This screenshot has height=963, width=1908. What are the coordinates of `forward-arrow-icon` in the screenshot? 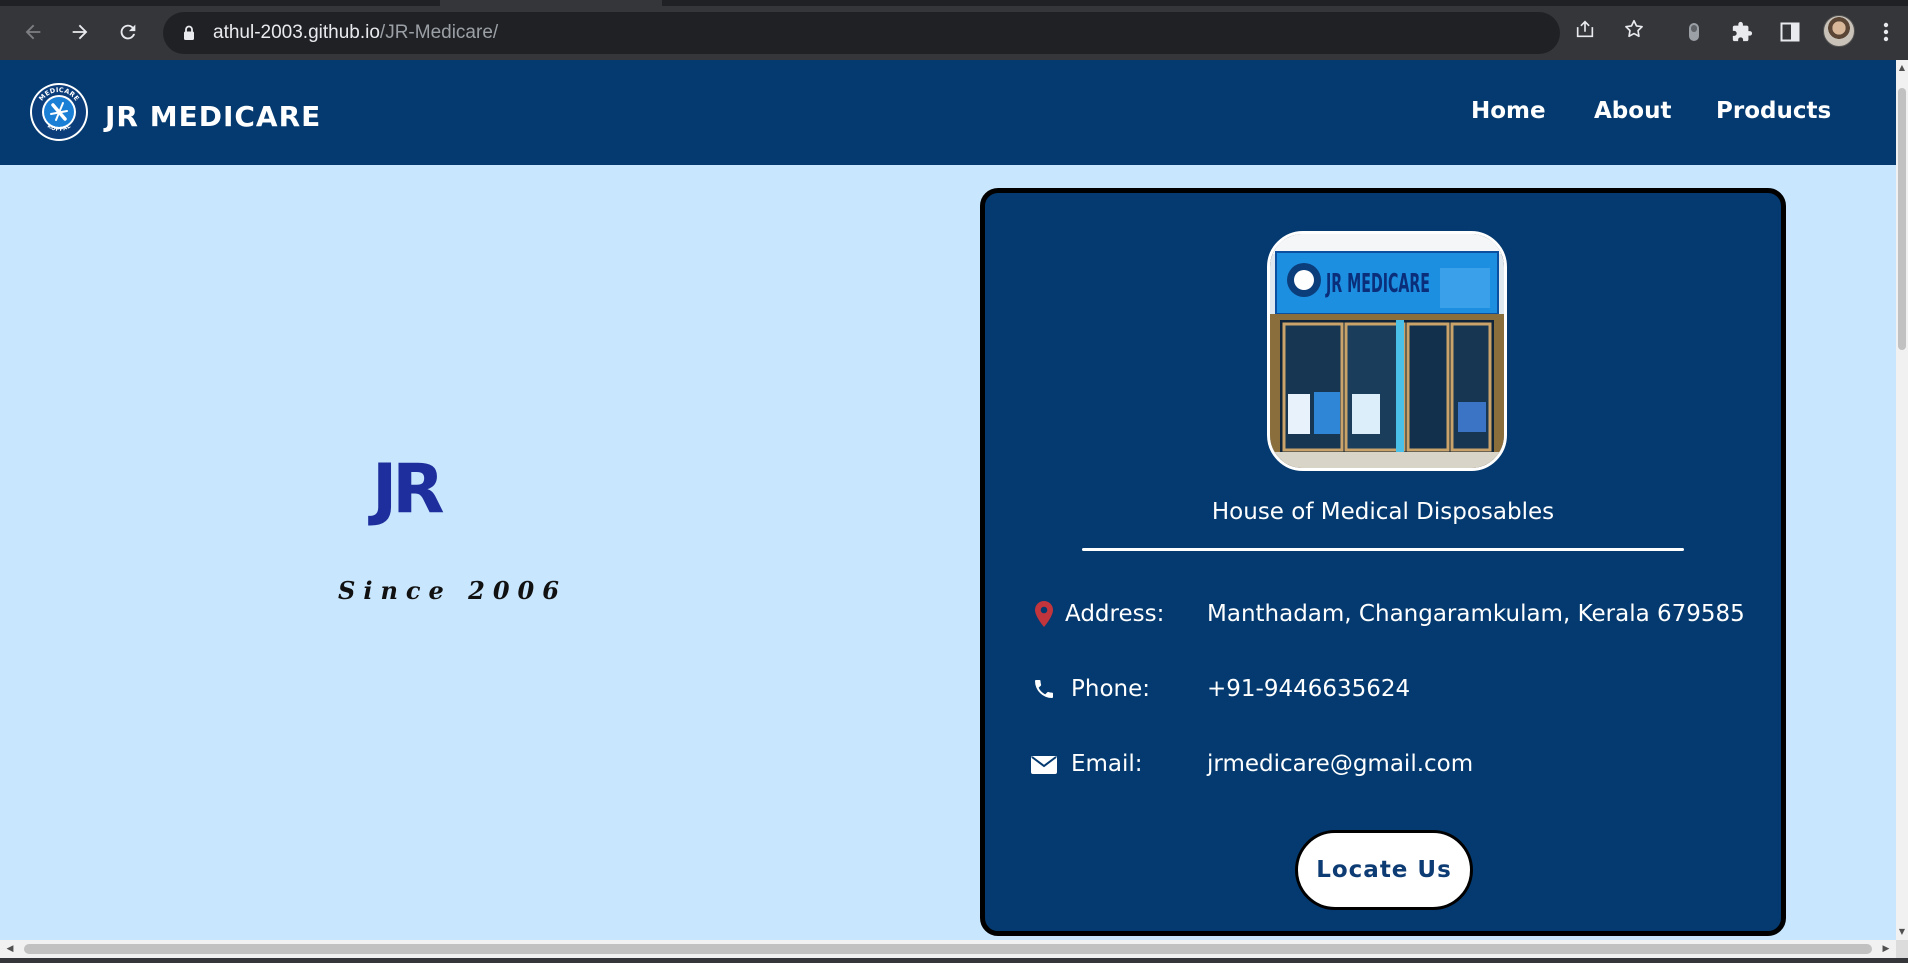 It's located at (80, 32).